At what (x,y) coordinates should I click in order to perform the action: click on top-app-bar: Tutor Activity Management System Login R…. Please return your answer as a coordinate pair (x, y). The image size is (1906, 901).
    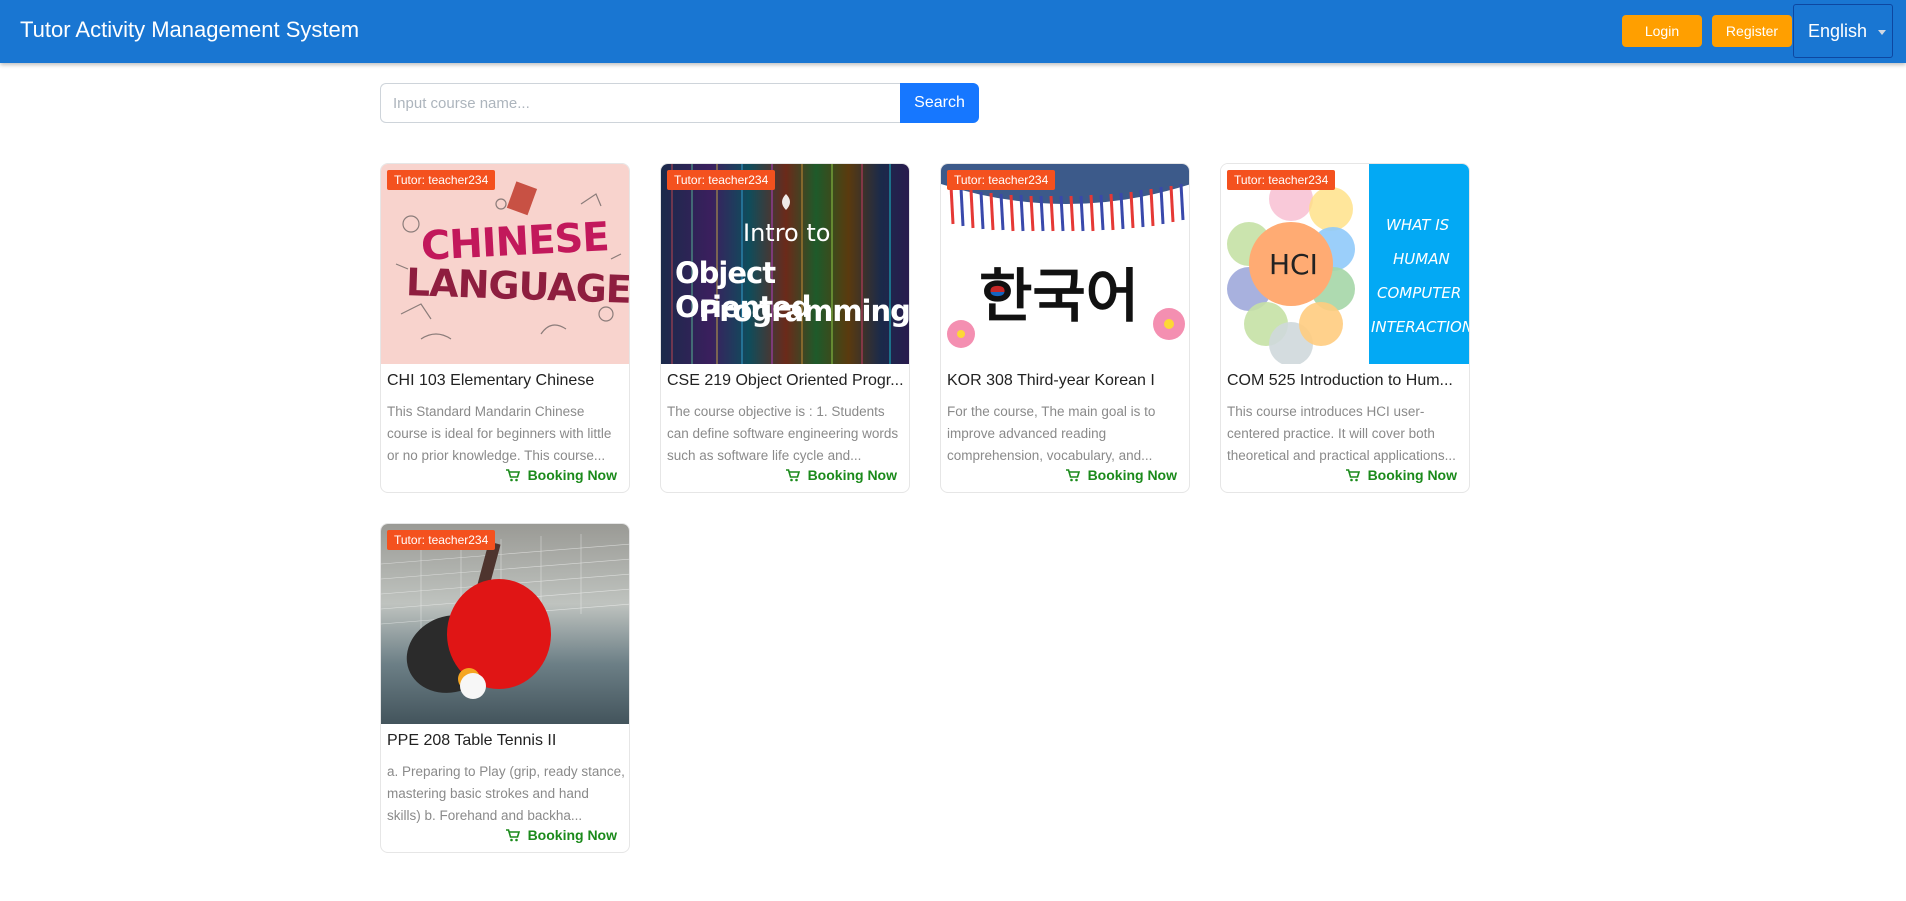
    Looking at the image, I should click on (953, 31).